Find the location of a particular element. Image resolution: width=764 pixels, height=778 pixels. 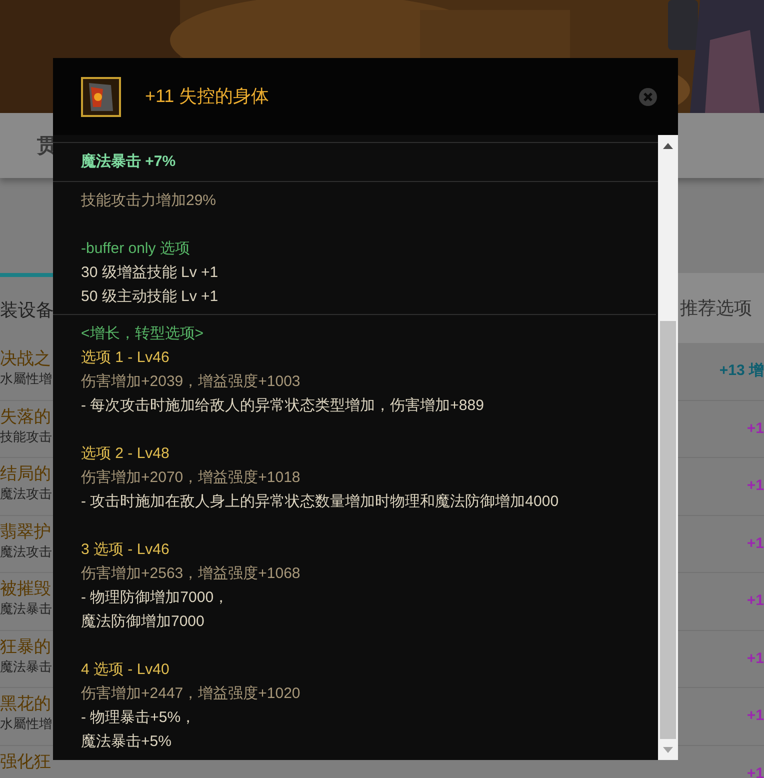

item-name: 失落的 is located at coordinates (26, 417).